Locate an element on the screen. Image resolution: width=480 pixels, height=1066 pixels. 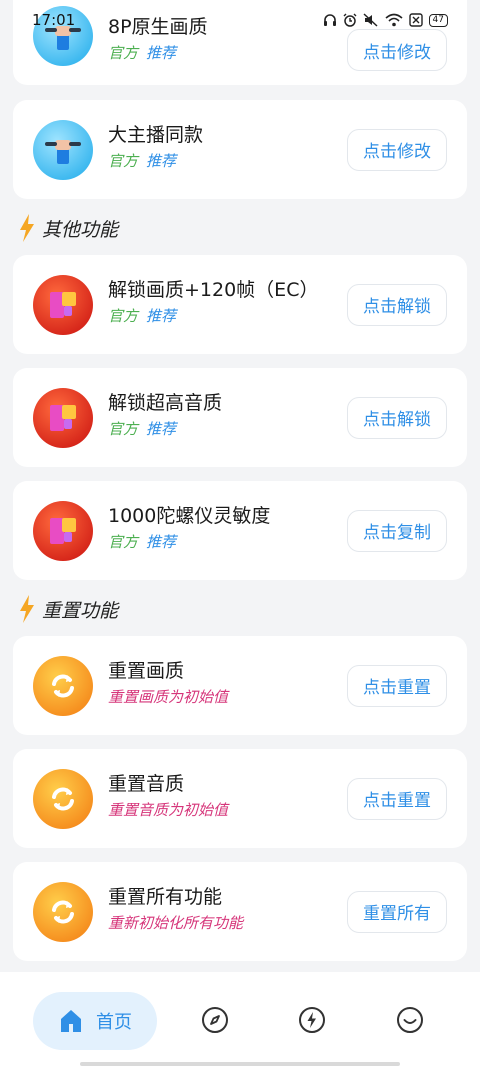
nav-discover is located at coordinates (215, 1020).